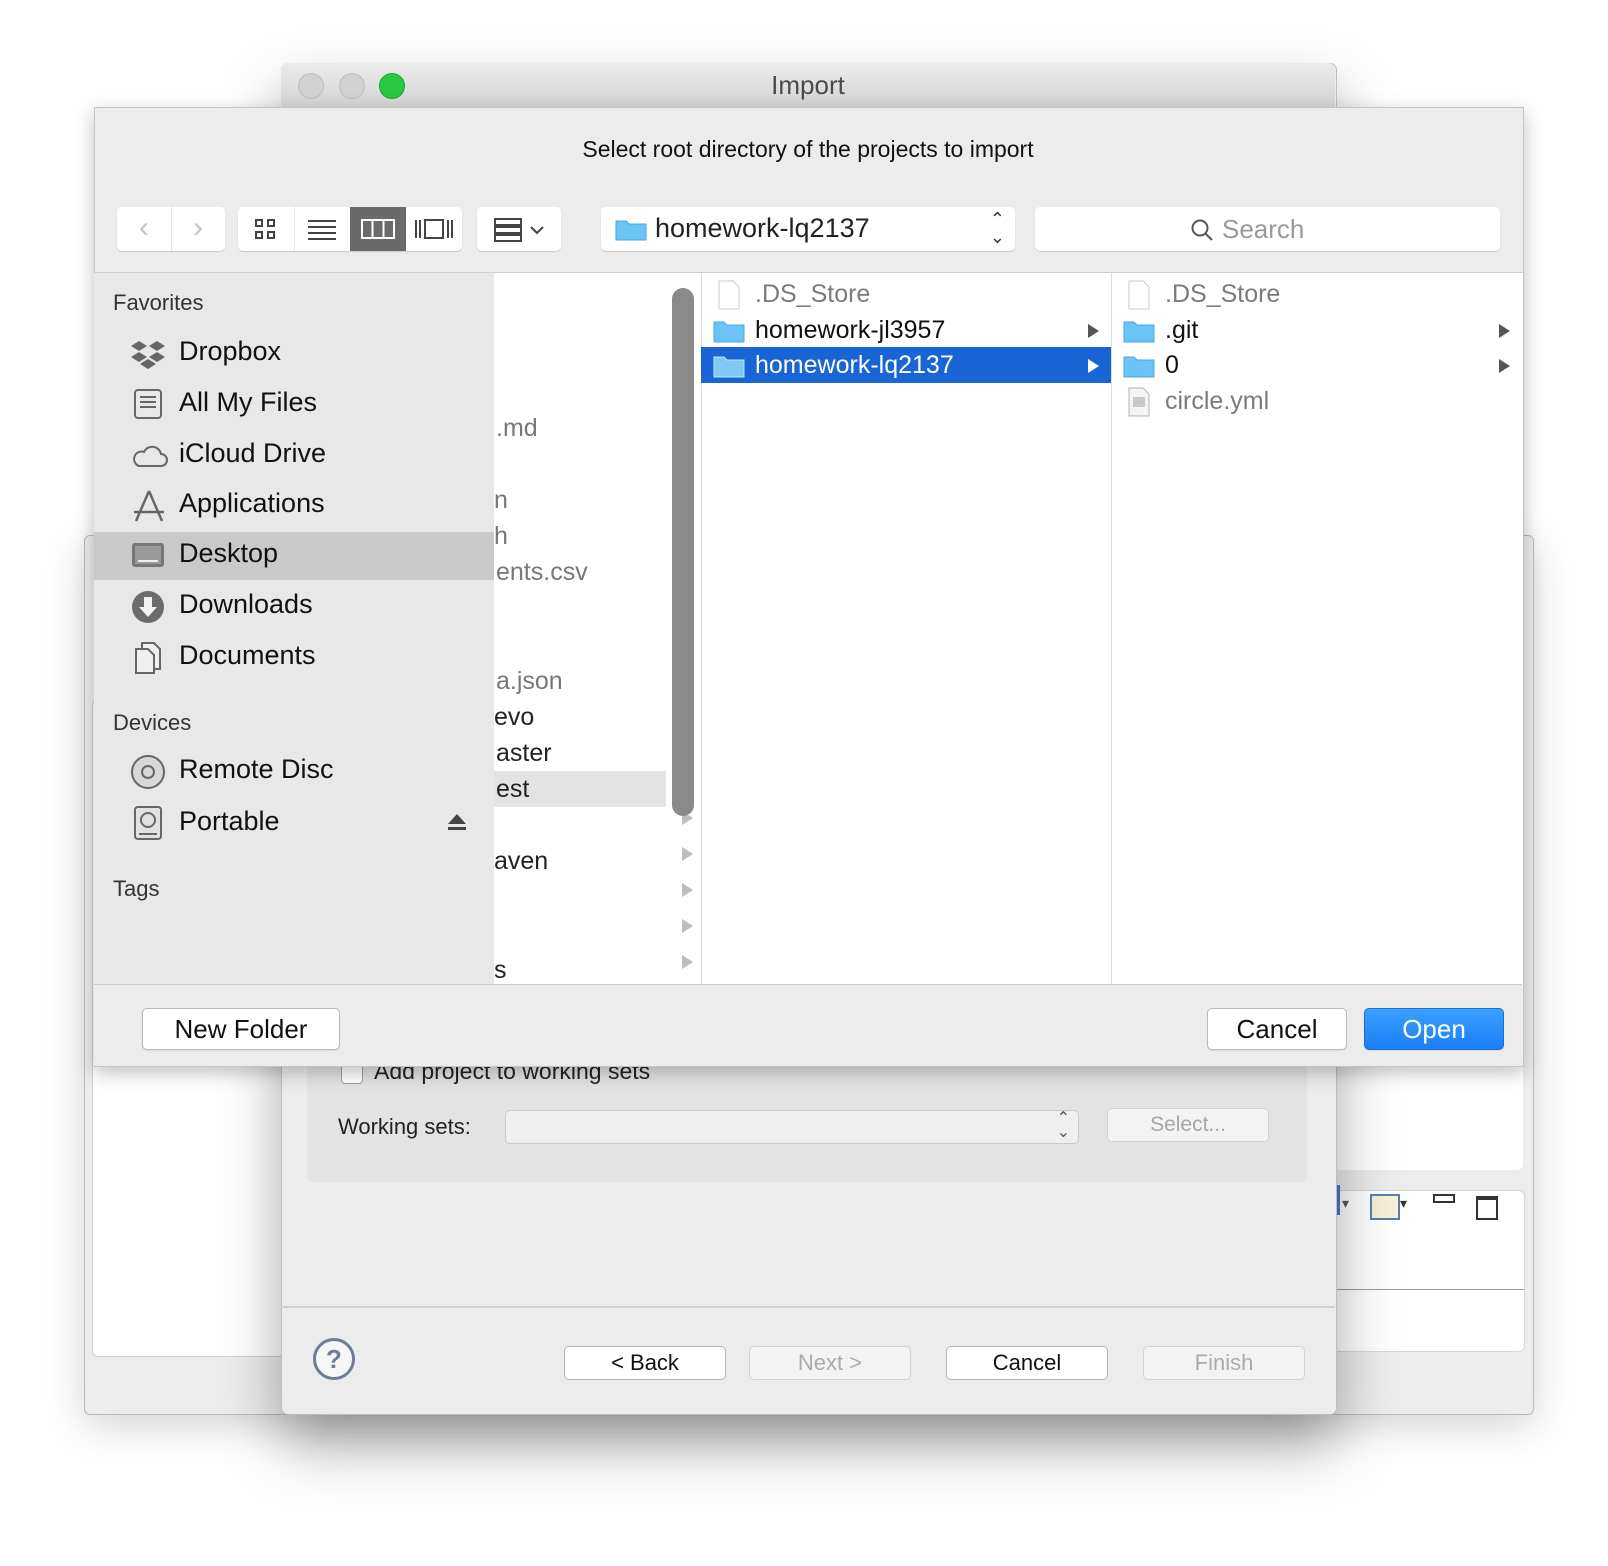 This screenshot has width=1608, height=1566. I want to click on sidebar-item-label: iCloud Drive, so click(253, 453).